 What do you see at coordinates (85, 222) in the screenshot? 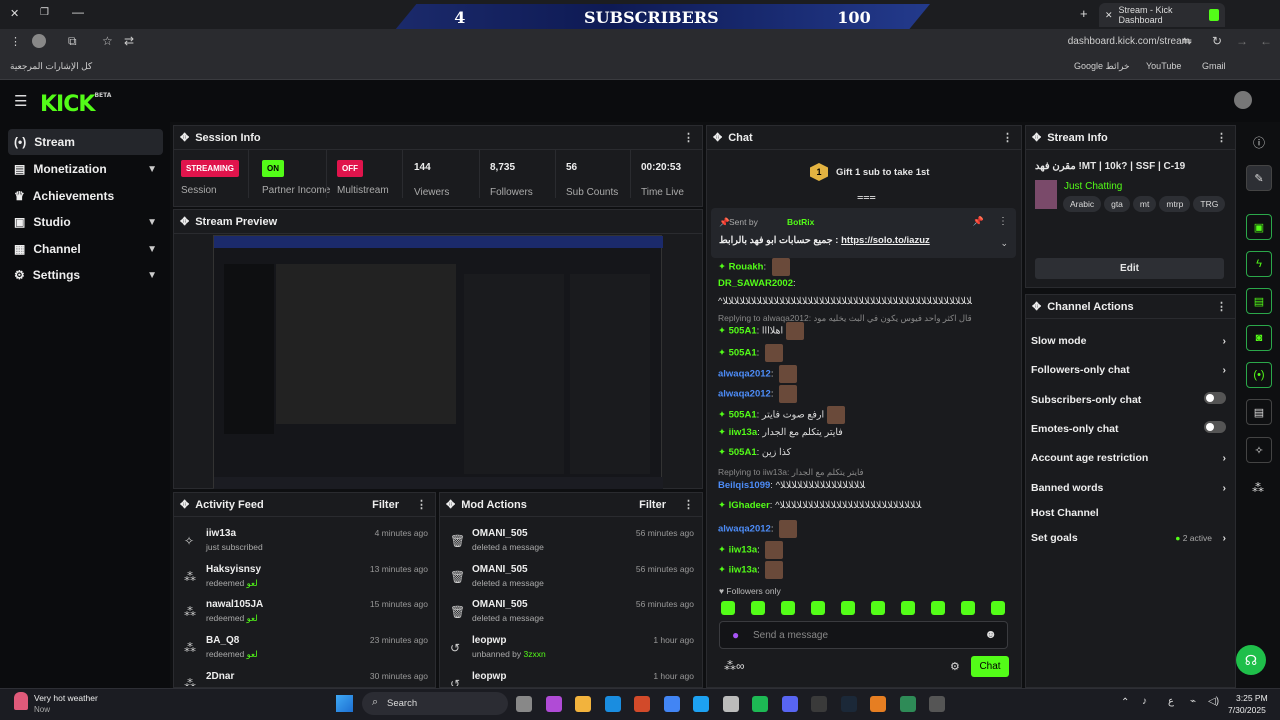
I see `sidebar-item-studio: ▣ Studio ▼` at bounding box center [85, 222].